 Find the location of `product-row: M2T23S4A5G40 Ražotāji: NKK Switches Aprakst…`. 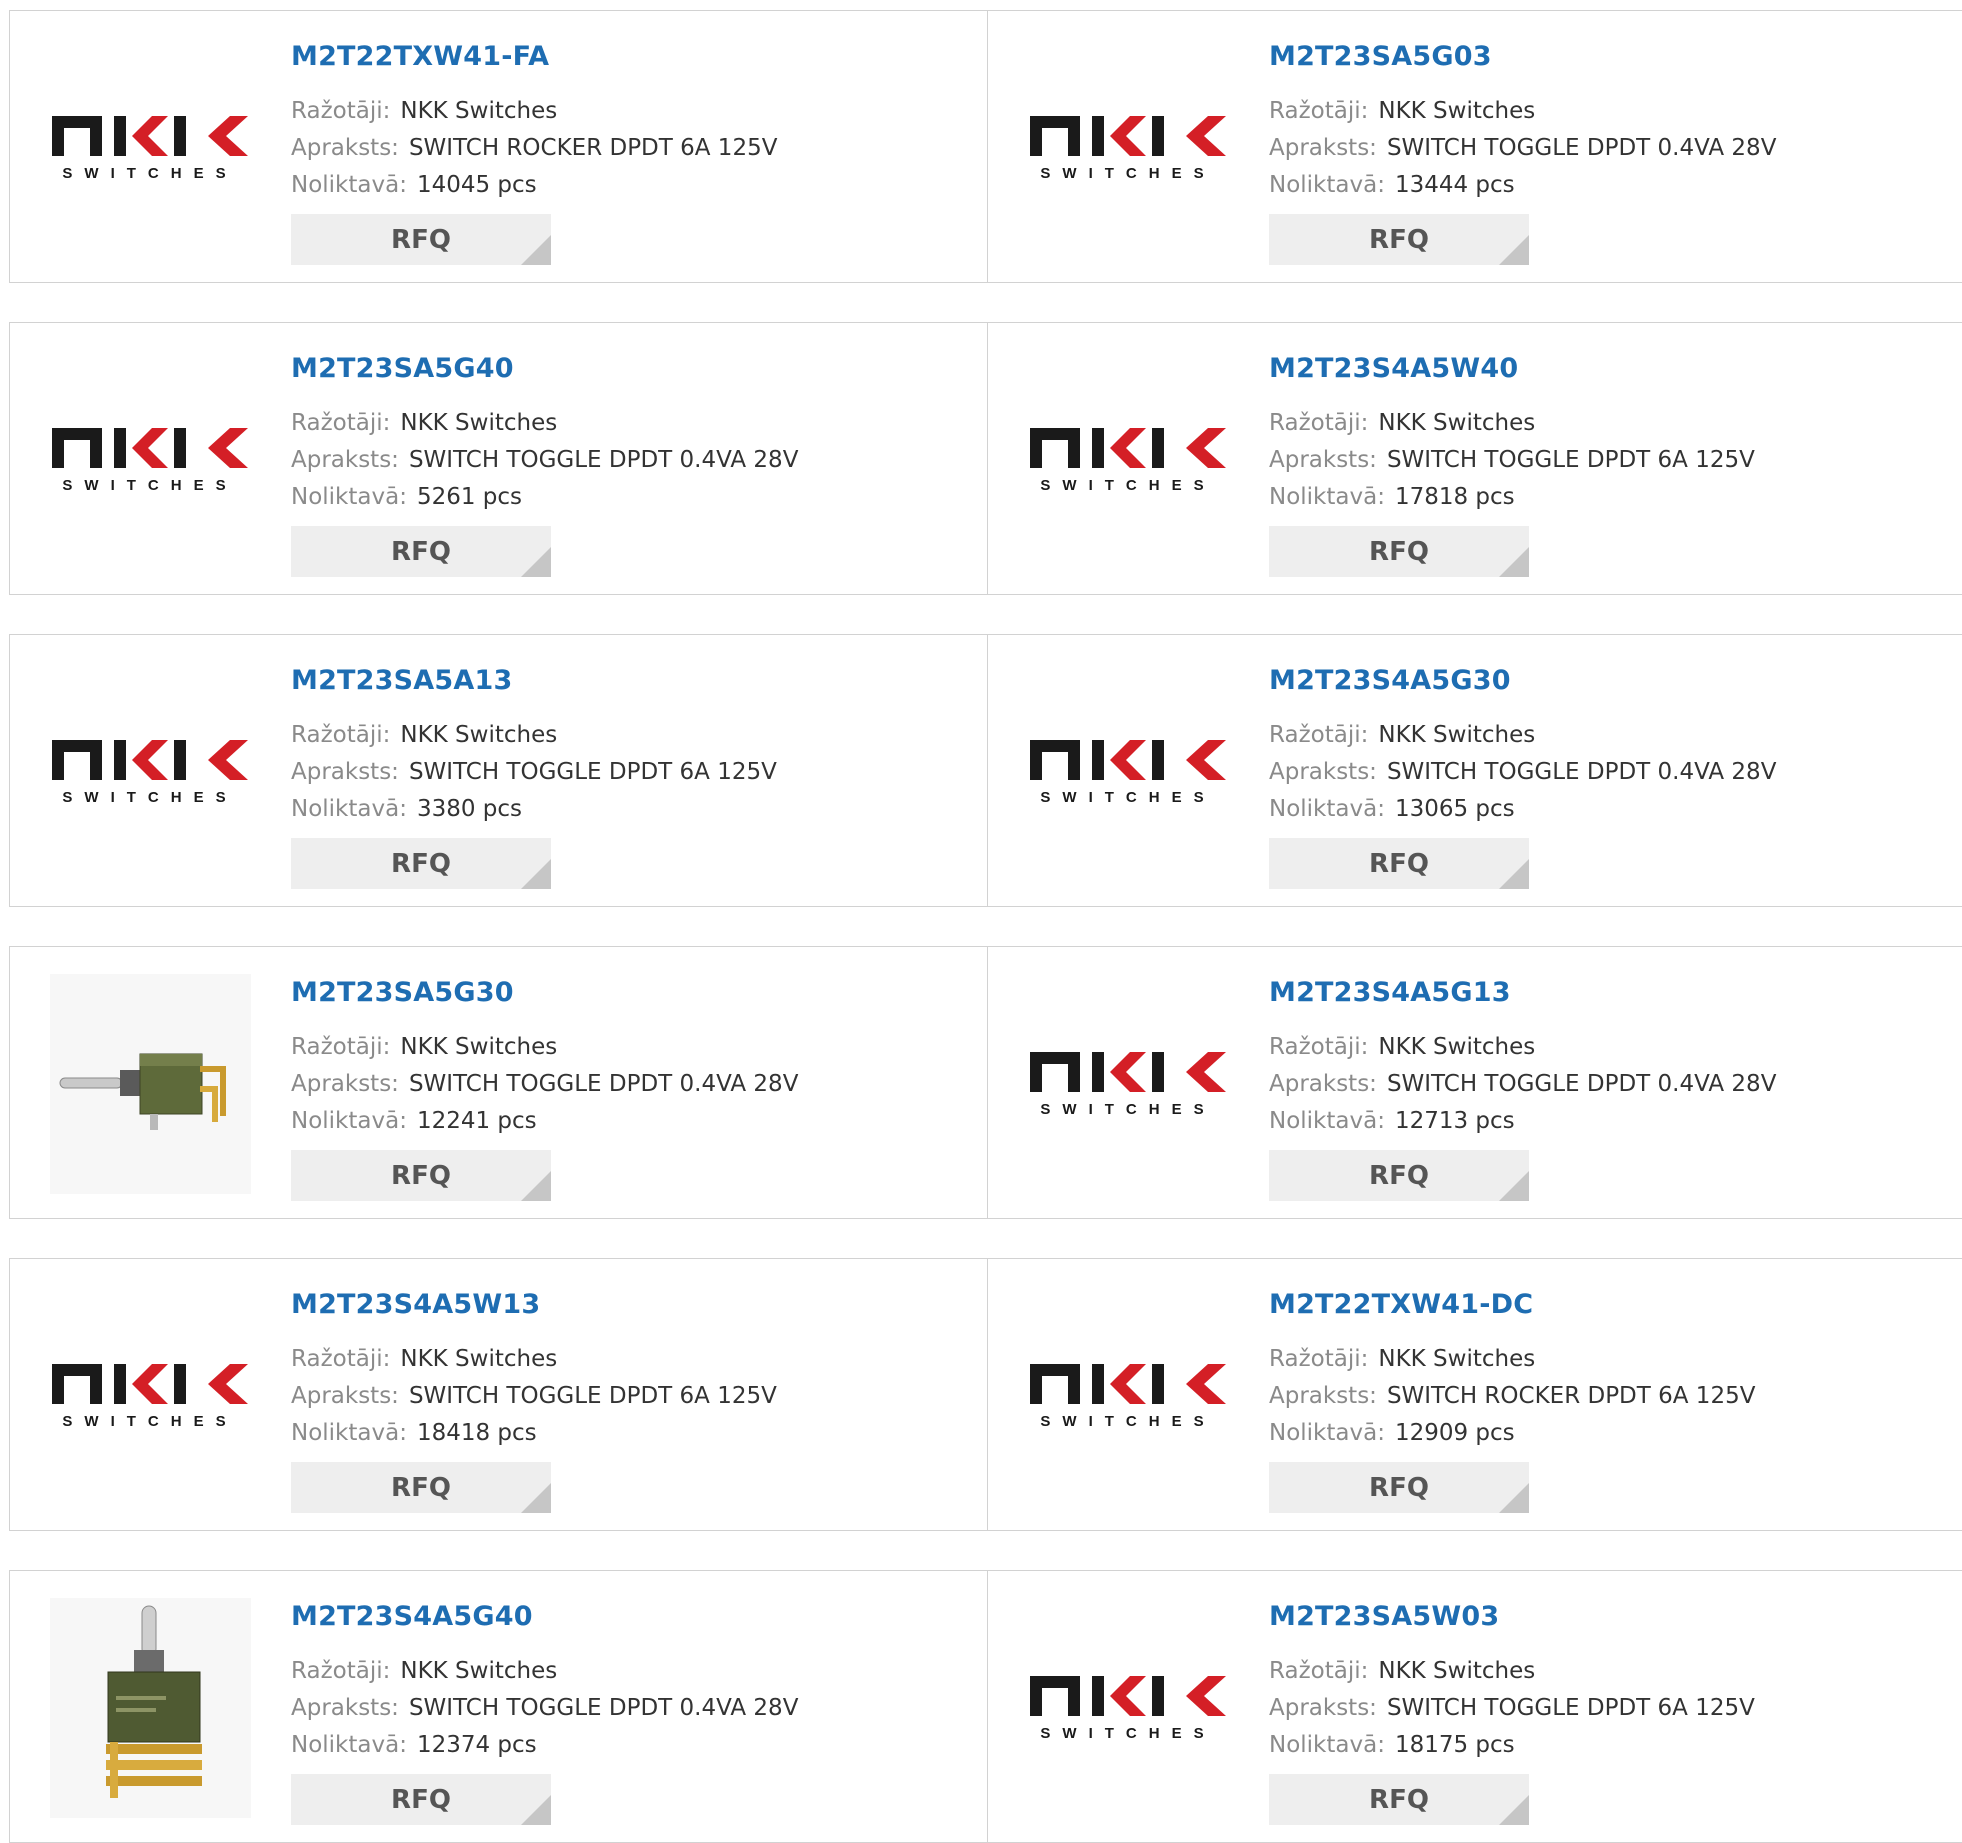

product-row: M2T23S4A5G40 Ražotāji: NKK Switches Aprakst… is located at coordinates (985, 1706).